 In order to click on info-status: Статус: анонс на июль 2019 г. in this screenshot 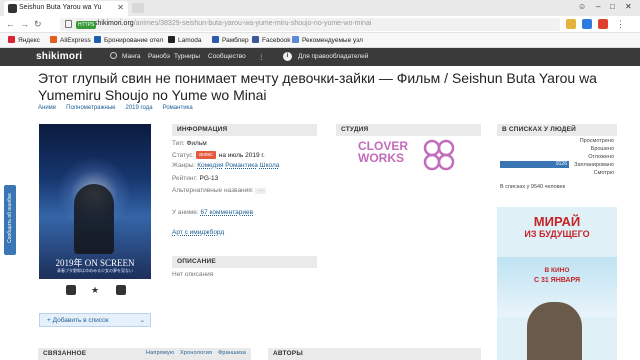, I will do `click(218, 155)`.